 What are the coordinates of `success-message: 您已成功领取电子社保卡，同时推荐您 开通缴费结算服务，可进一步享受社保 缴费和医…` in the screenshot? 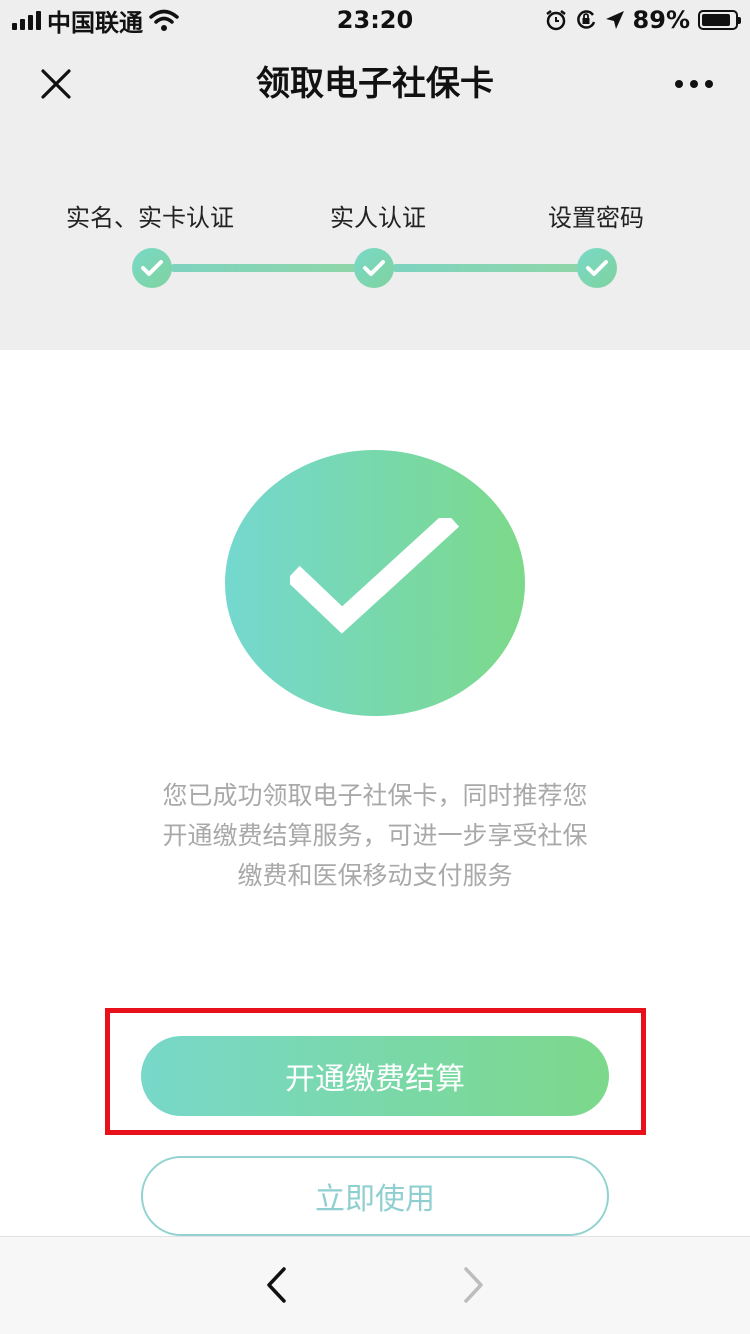 It's located at (375, 836).